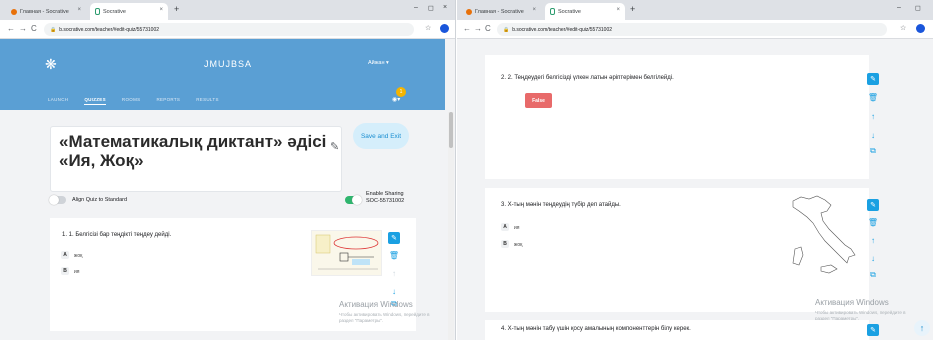 The width and height of the screenshot is (933, 340). Describe the element at coordinates (538, 100) in the screenshot. I see `answer-false-badge: False` at that location.